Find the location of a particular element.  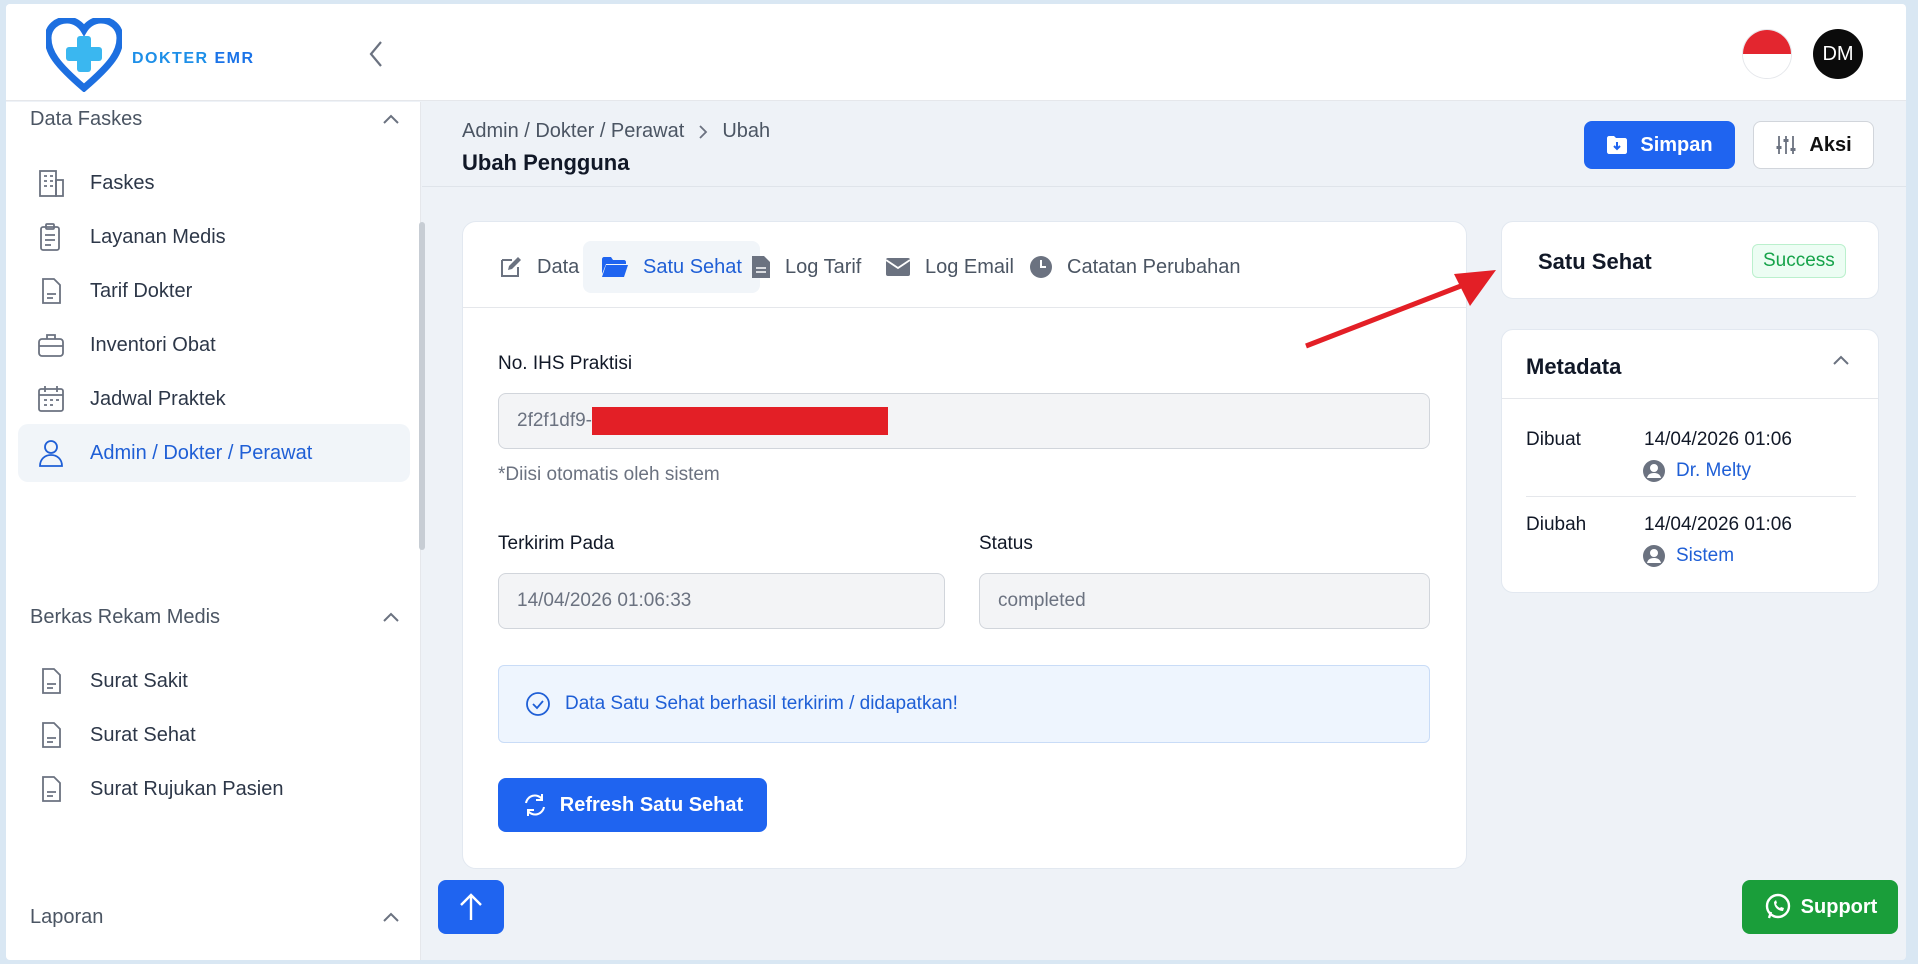

metadata-user-link: Dr. Melty is located at coordinates (1696, 471).